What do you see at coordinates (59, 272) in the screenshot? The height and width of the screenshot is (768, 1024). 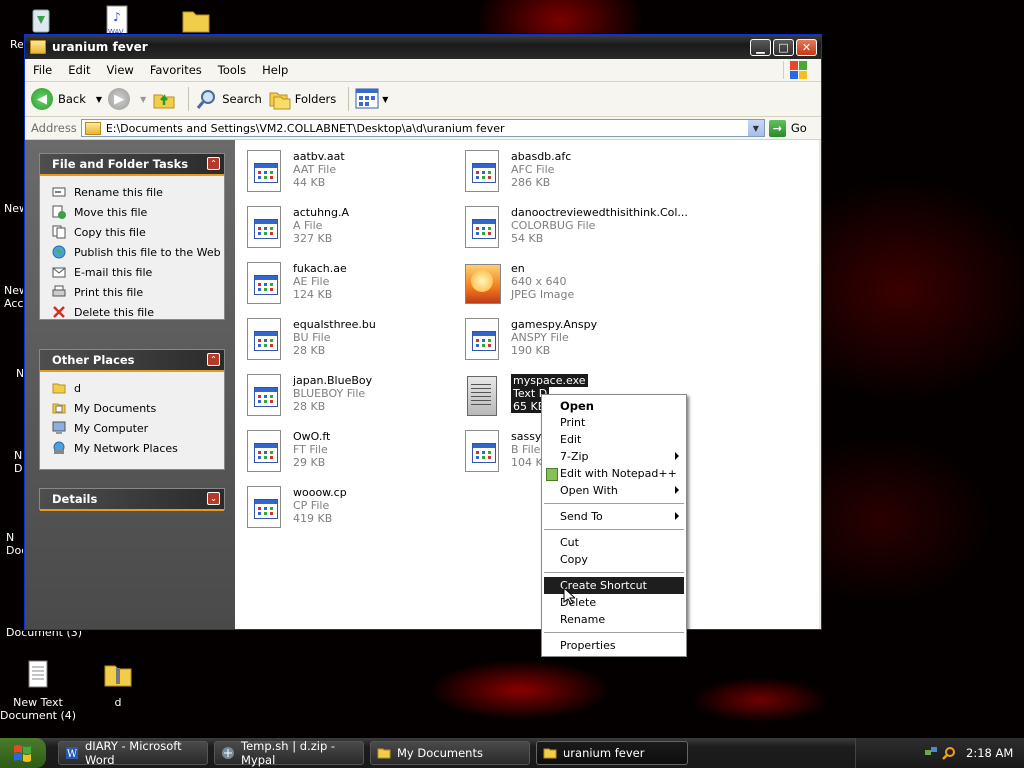 I see `email-icon` at bounding box center [59, 272].